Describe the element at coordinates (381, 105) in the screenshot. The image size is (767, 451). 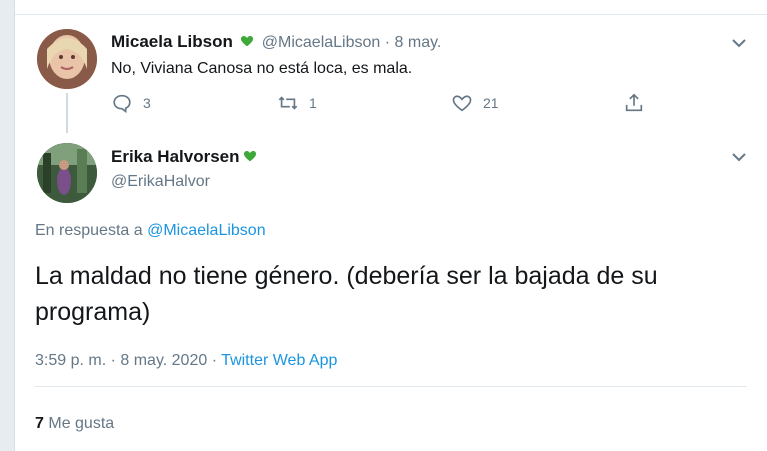
I see `tweet1-actions: 3 1 21` at that location.